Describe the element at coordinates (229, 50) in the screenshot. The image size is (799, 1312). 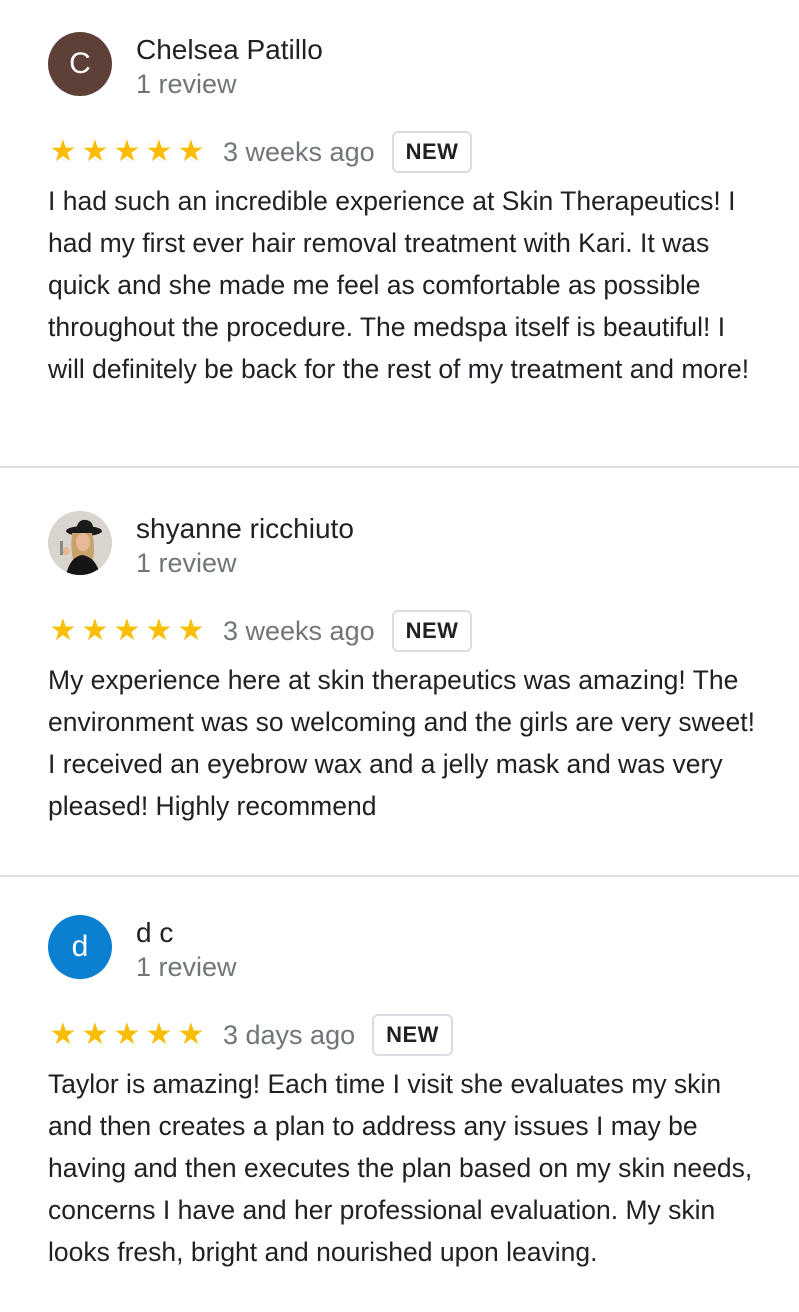
I see `author-name: Chelsea Patillo` at that location.